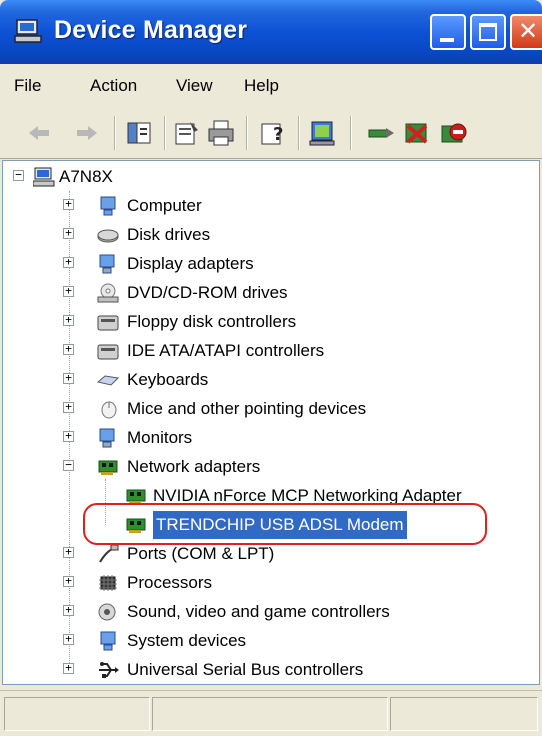 The width and height of the screenshot is (542, 736). Describe the element at coordinates (160, 437) in the screenshot. I see `tree-item-label: Monitors` at that location.